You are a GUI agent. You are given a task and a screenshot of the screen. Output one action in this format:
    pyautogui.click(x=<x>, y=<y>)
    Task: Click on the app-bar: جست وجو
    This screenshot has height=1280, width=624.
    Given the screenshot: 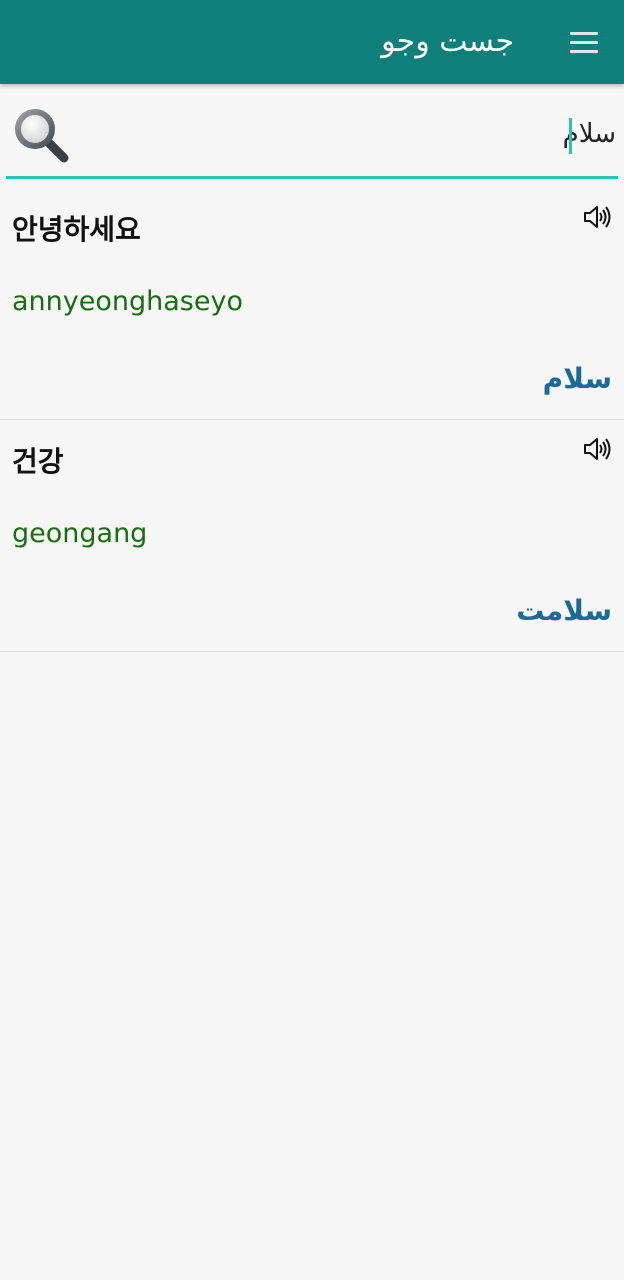 What is the action you would take?
    pyautogui.click(x=312, y=42)
    